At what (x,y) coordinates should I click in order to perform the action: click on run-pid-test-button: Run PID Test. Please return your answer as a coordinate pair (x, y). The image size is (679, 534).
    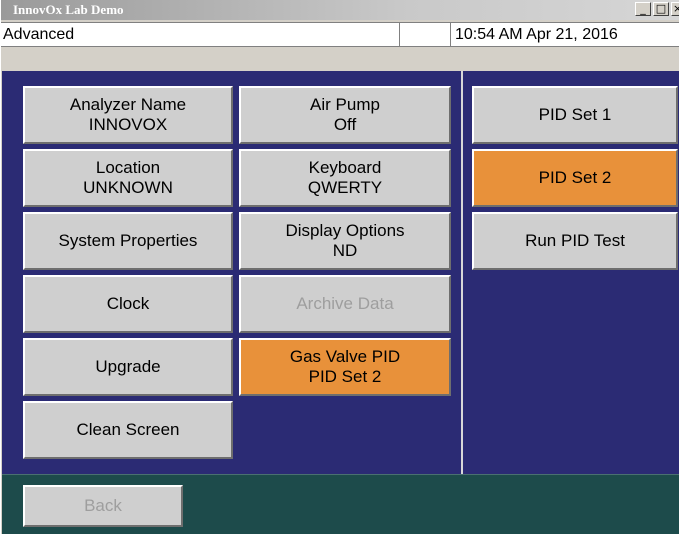
    Looking at the image, I should click on (575, 241).